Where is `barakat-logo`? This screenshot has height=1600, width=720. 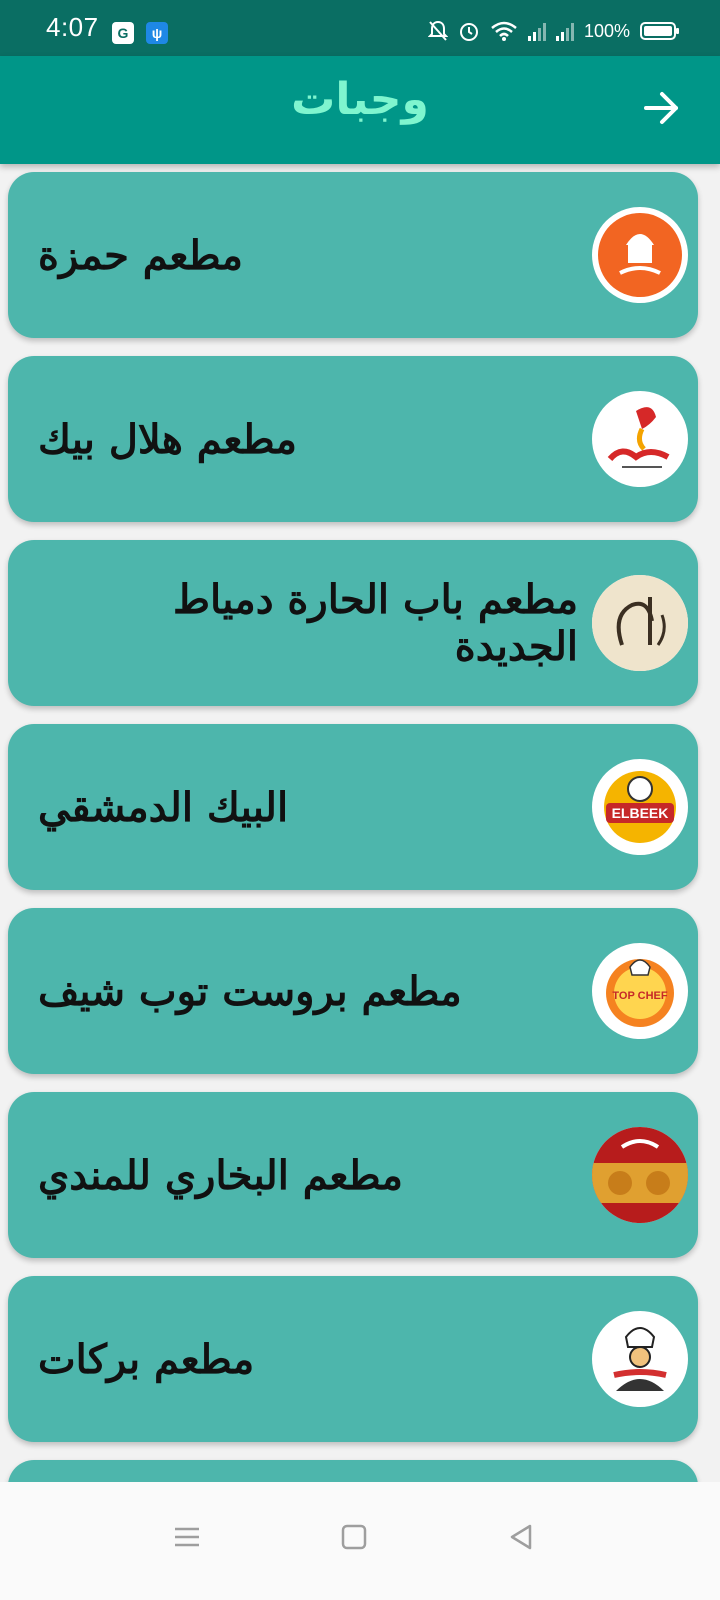
barakat-logo is located at coordinates (640, 1359).